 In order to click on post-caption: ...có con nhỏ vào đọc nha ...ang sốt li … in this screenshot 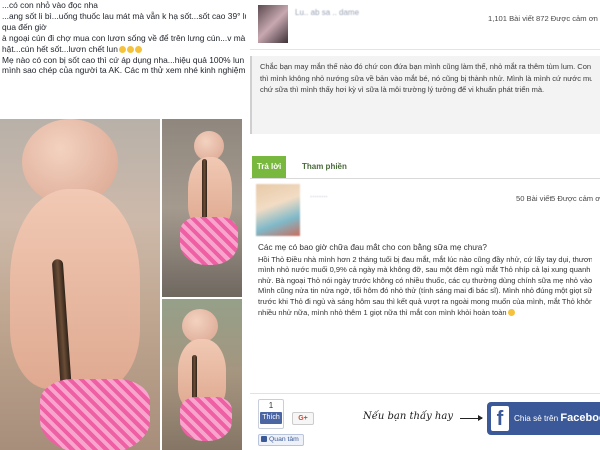, I will do `click(124, 59)`.